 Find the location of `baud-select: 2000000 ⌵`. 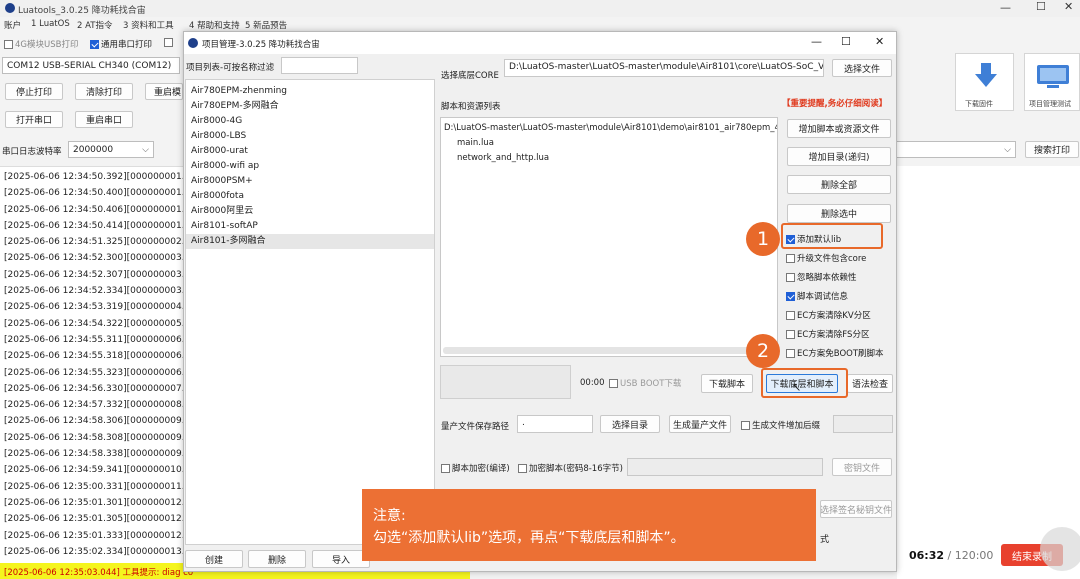

baud-select: 2000000 ⌵ is located at coordinates (111, 149).